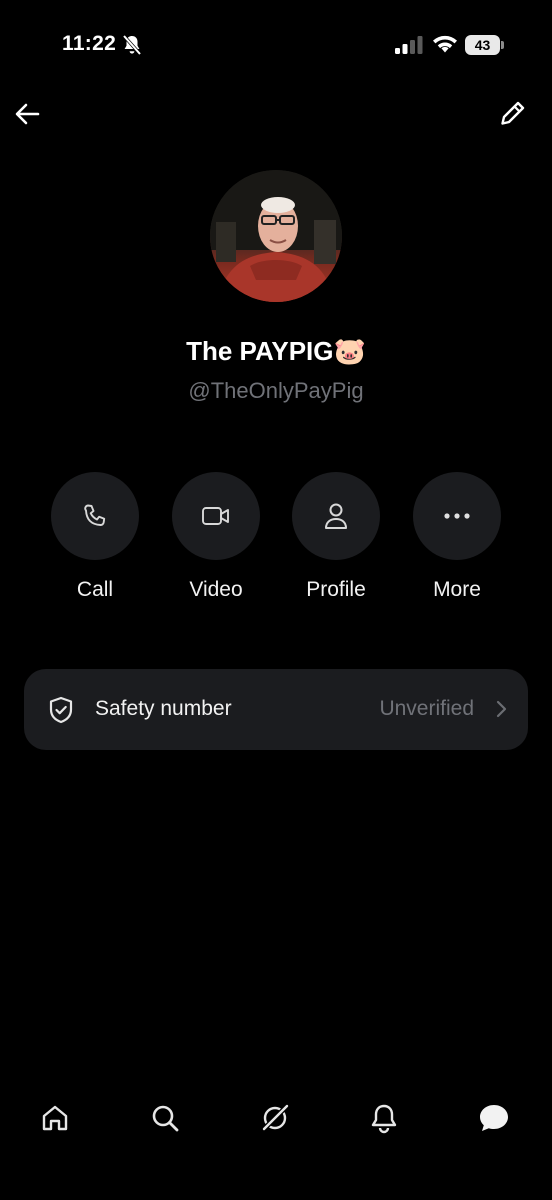  Describe the element at coordinates (95, 589) in the screenshot. I see `call-label: Call` at that location.